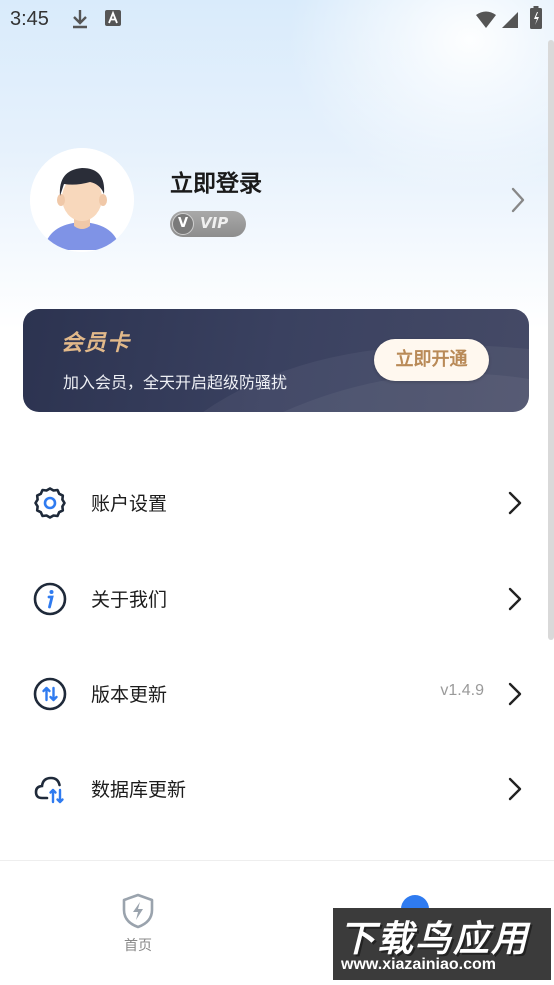 This screenshot has height=985, width=554. What do you see at coordinates (138, 911) in the screenshot?
I see `shield-bolt-icon` at bounding box center [138, 911].